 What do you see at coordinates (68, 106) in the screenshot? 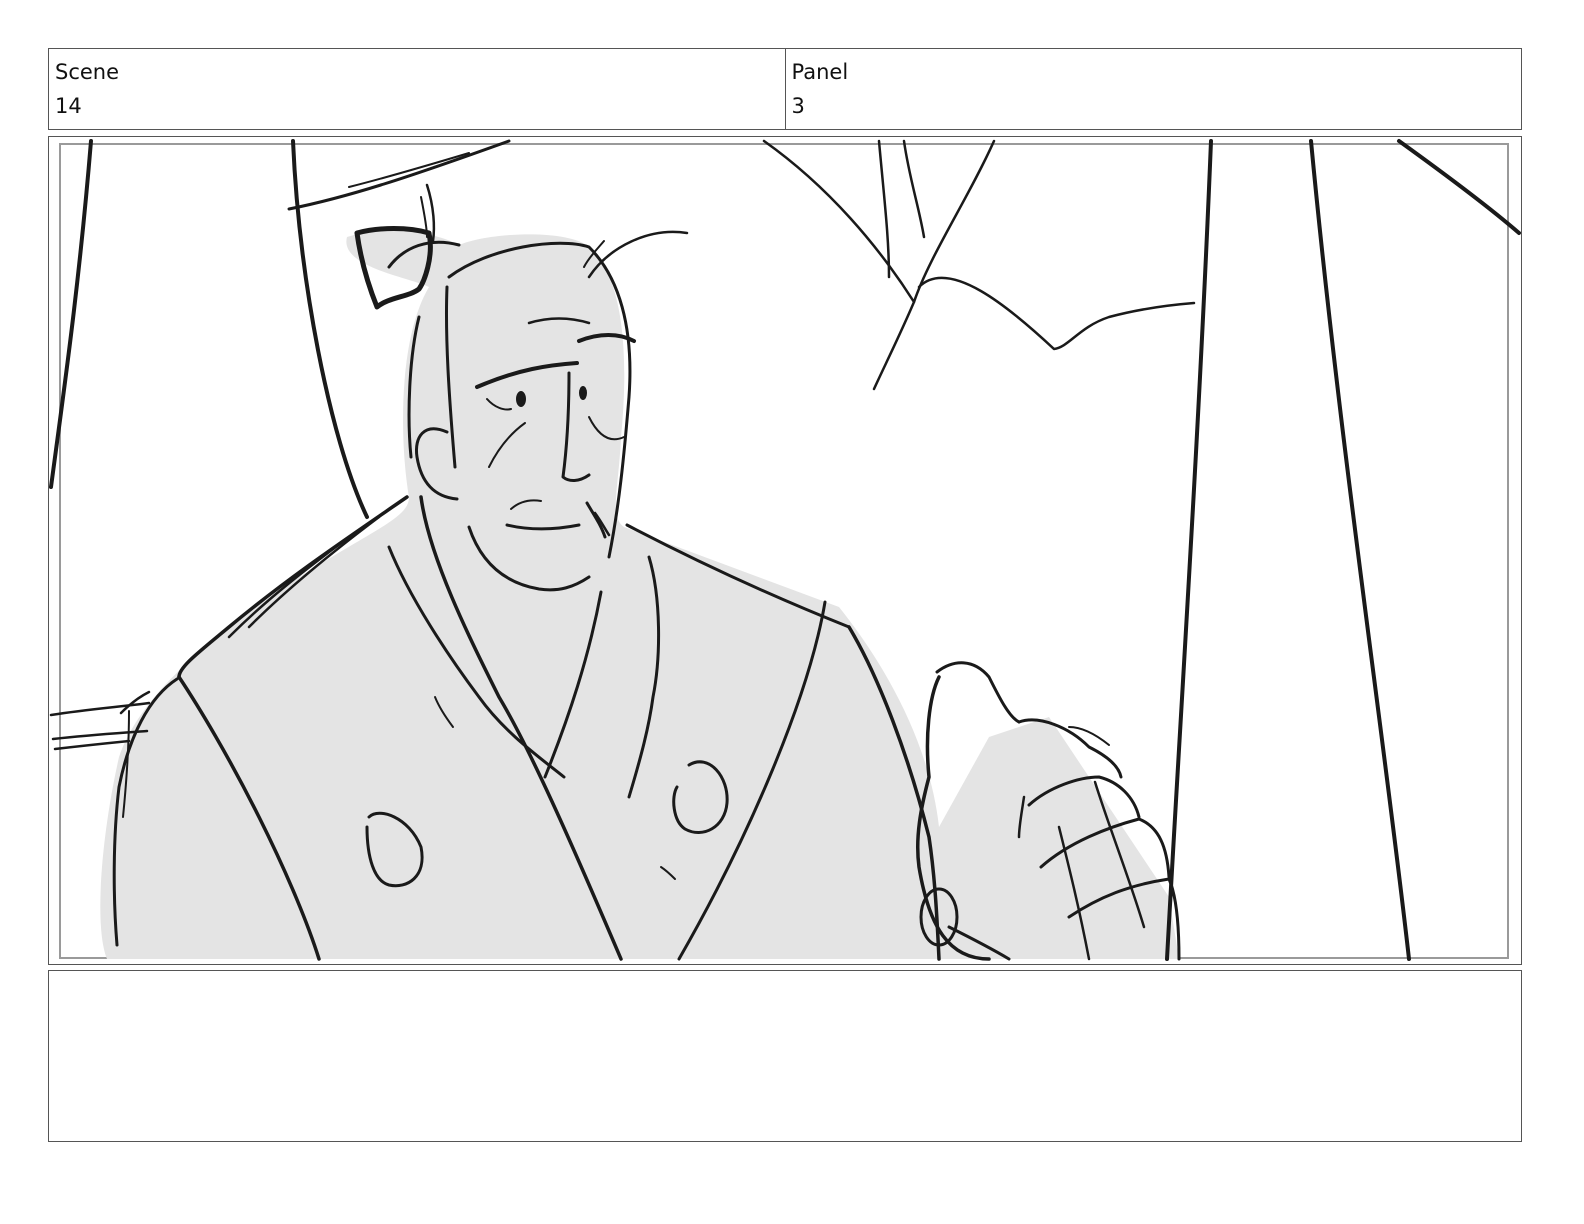
I see `scene-number: 14` at bounding box center [68, 106].